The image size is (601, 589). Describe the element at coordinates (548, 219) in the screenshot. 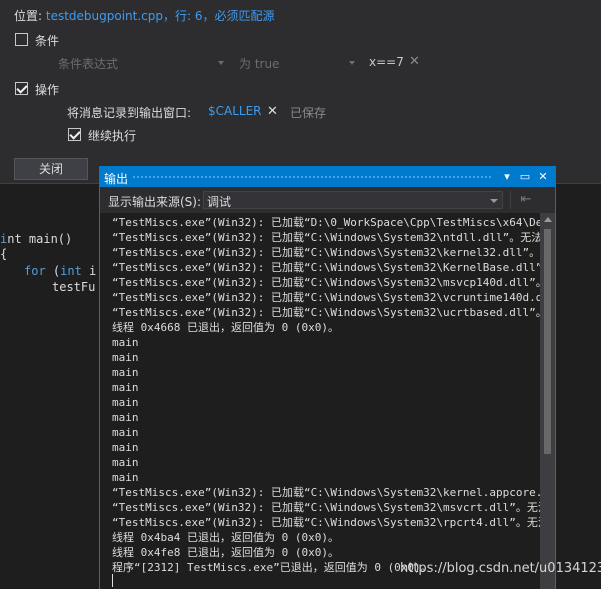

I see `scroll-up-icon` at that location.